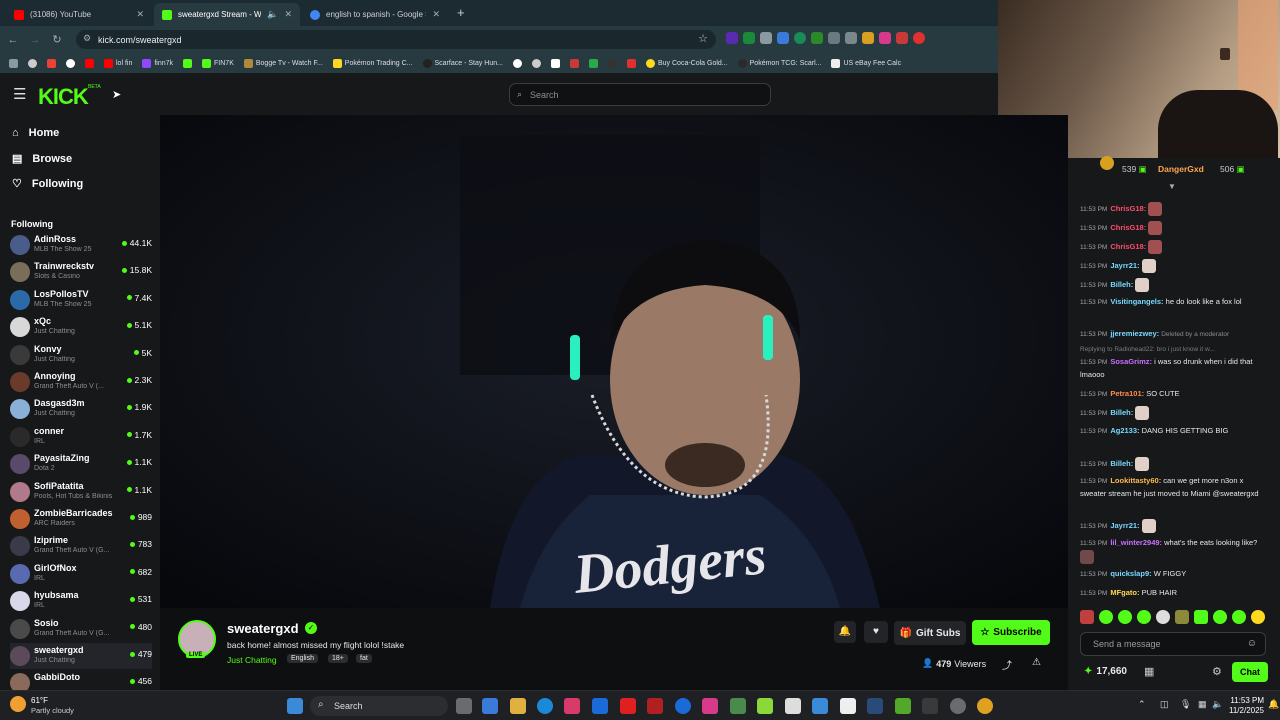 The height and width of the screenshot is (720, 1280). I want to click on chat-message: 11:53 PM MFgato: PUB HAIR, so click(1175, 593).